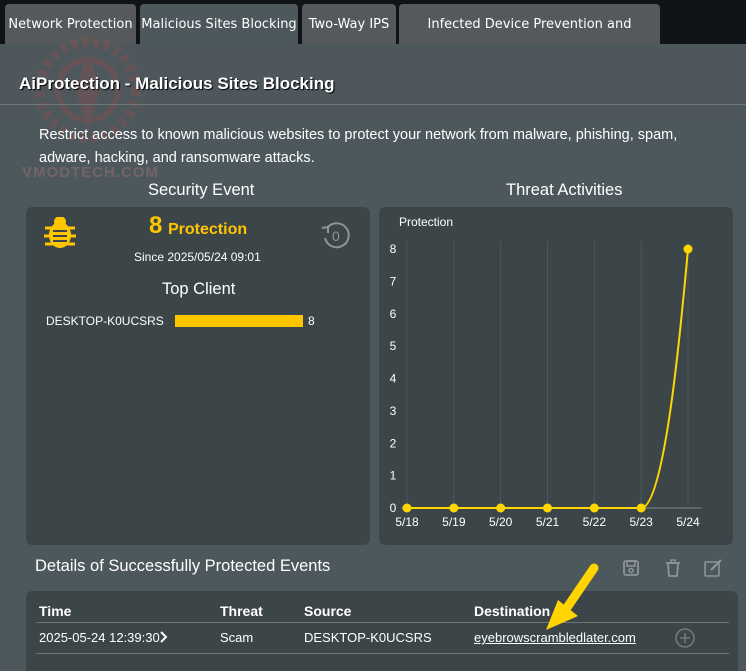 This screenshot has height=671, width=746. Describe the element at coordinates (311, 321) in the screenshot. I see `client-value: 8` at that location.